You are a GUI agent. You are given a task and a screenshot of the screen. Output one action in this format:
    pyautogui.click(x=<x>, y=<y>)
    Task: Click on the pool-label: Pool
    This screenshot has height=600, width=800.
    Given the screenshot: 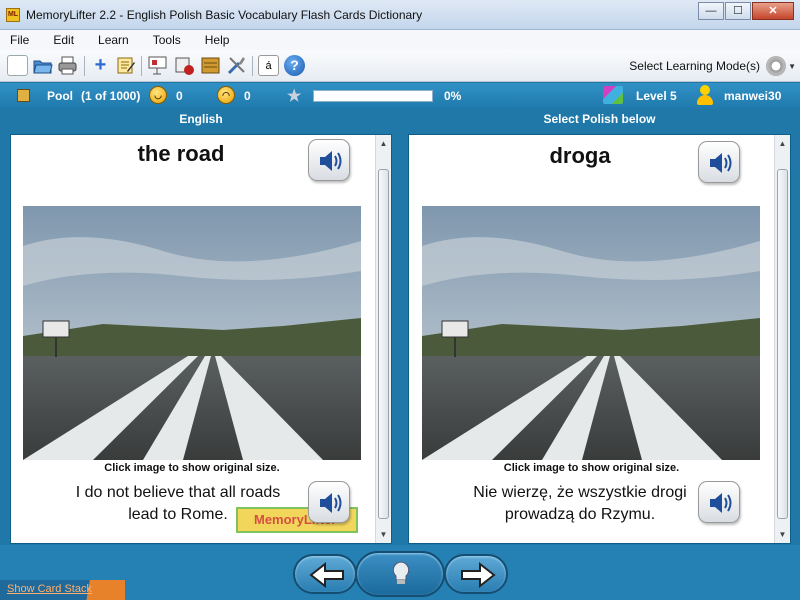 What is the action you would take?
    pyautogui.click(x=60, y=96)
    